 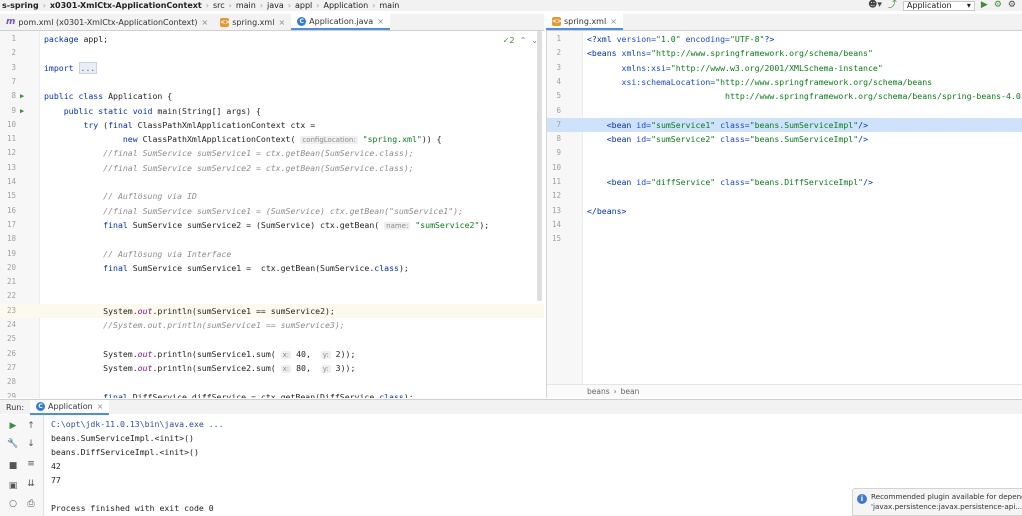 I want to click on code-token: id=, so click(x=644, y=182).